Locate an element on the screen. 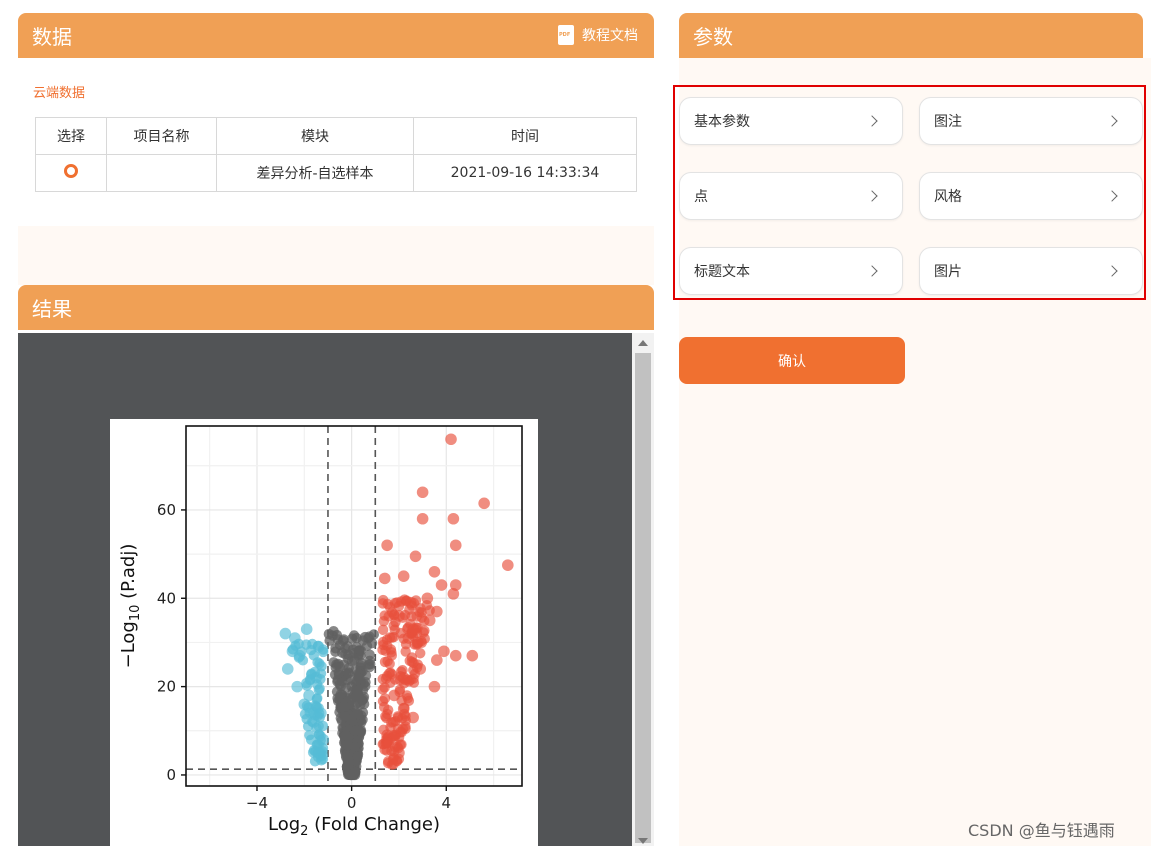 This screenshot has height=846, width=1156. tutorial-doc-link: PDF 教程文档 is located at coordinates (598, 35).